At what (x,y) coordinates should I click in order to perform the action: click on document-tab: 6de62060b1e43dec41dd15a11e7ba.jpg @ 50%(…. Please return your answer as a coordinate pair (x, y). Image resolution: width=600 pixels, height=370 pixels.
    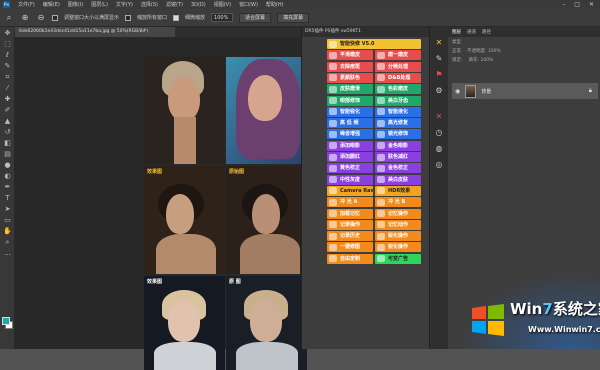
    Looking at the image, I should click on (95, 32).